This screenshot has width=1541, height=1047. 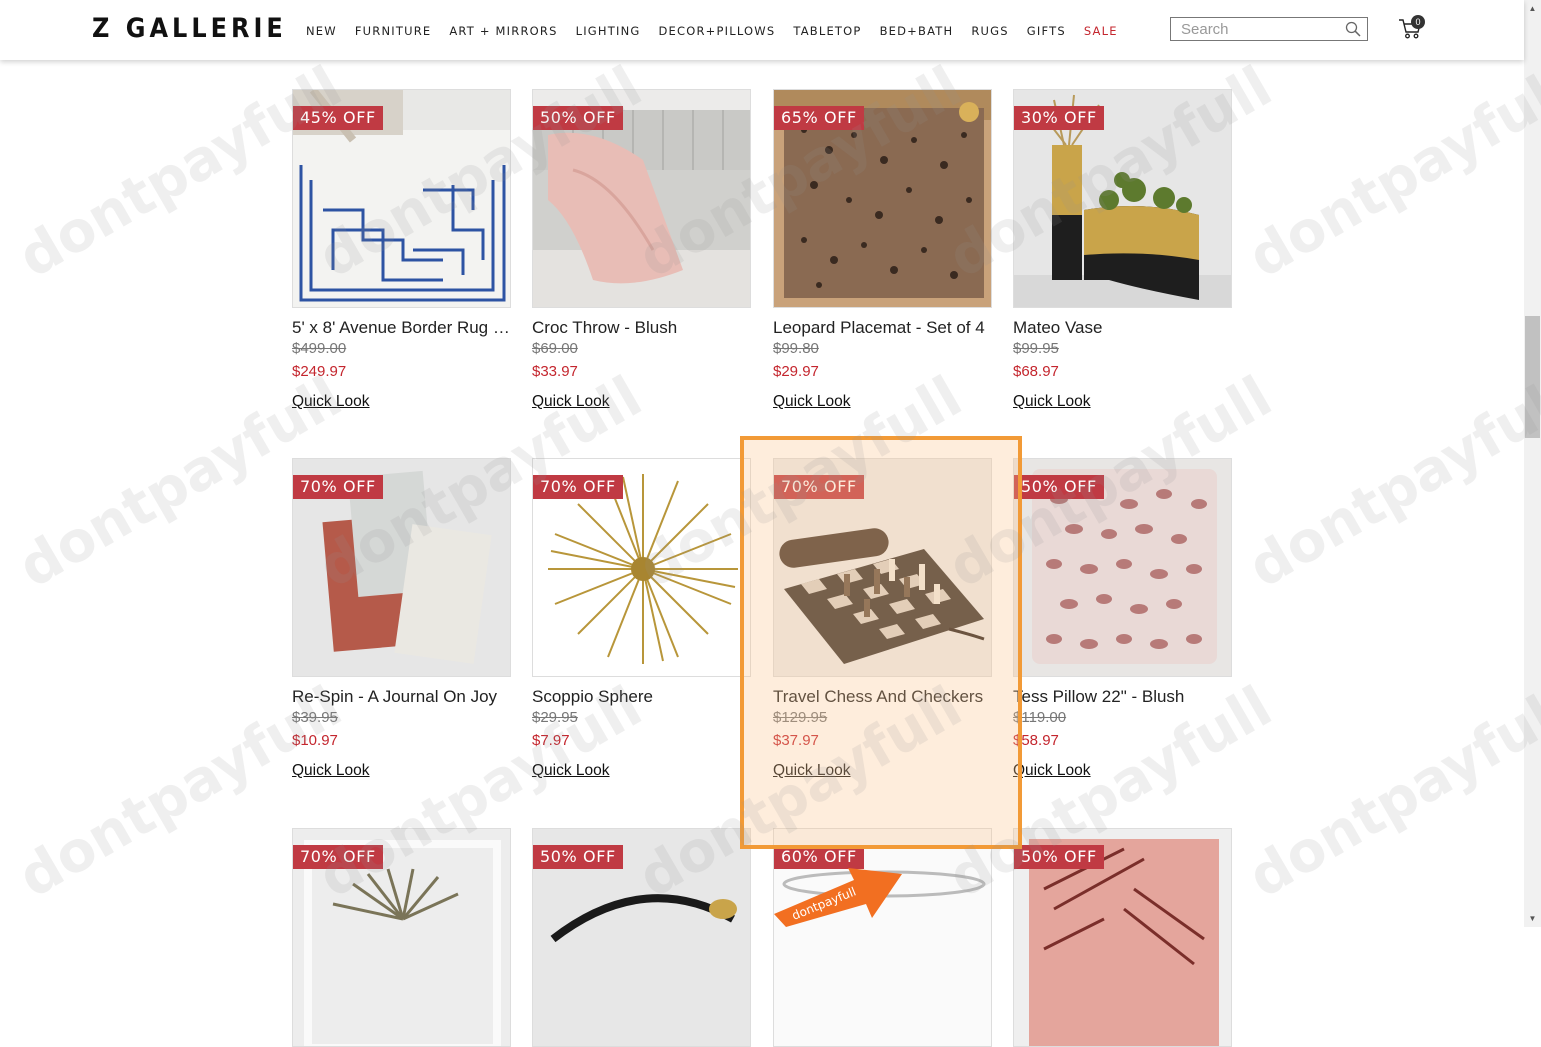 What do you see at coordinates (796, 740) in the screenshot?
I see `sale-price: $37.97` at bounding box center [796, 740].